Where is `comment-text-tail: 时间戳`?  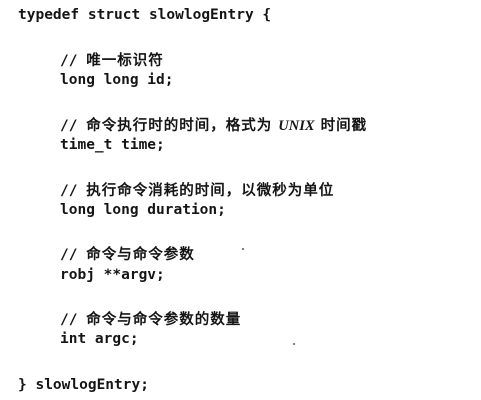
comment-text-tail: 时间戳 is located at coordinates (341, 126).